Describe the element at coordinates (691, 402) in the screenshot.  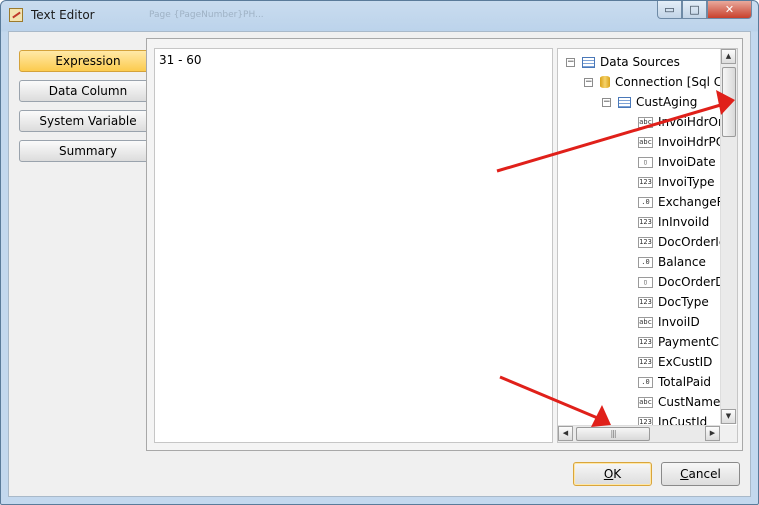
I see `field-name-label: CustNameI` at that location.